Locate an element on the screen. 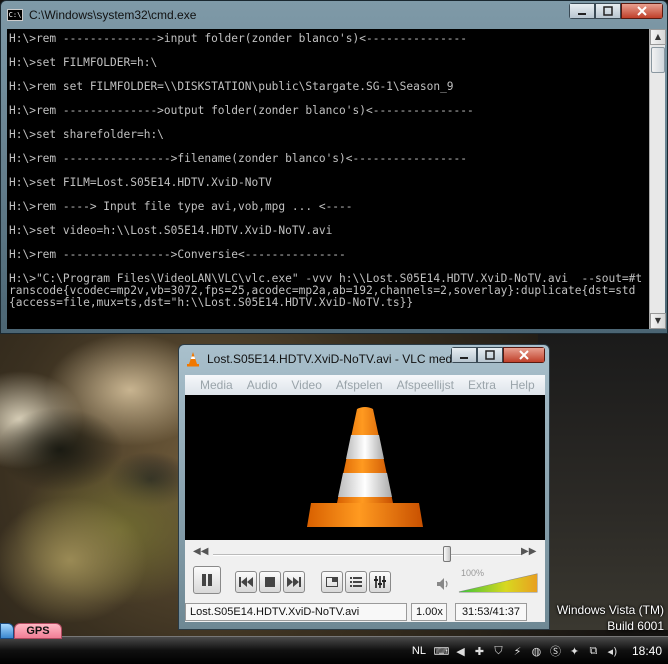  cmd-minimize-button is located at coordinates (582, 11).